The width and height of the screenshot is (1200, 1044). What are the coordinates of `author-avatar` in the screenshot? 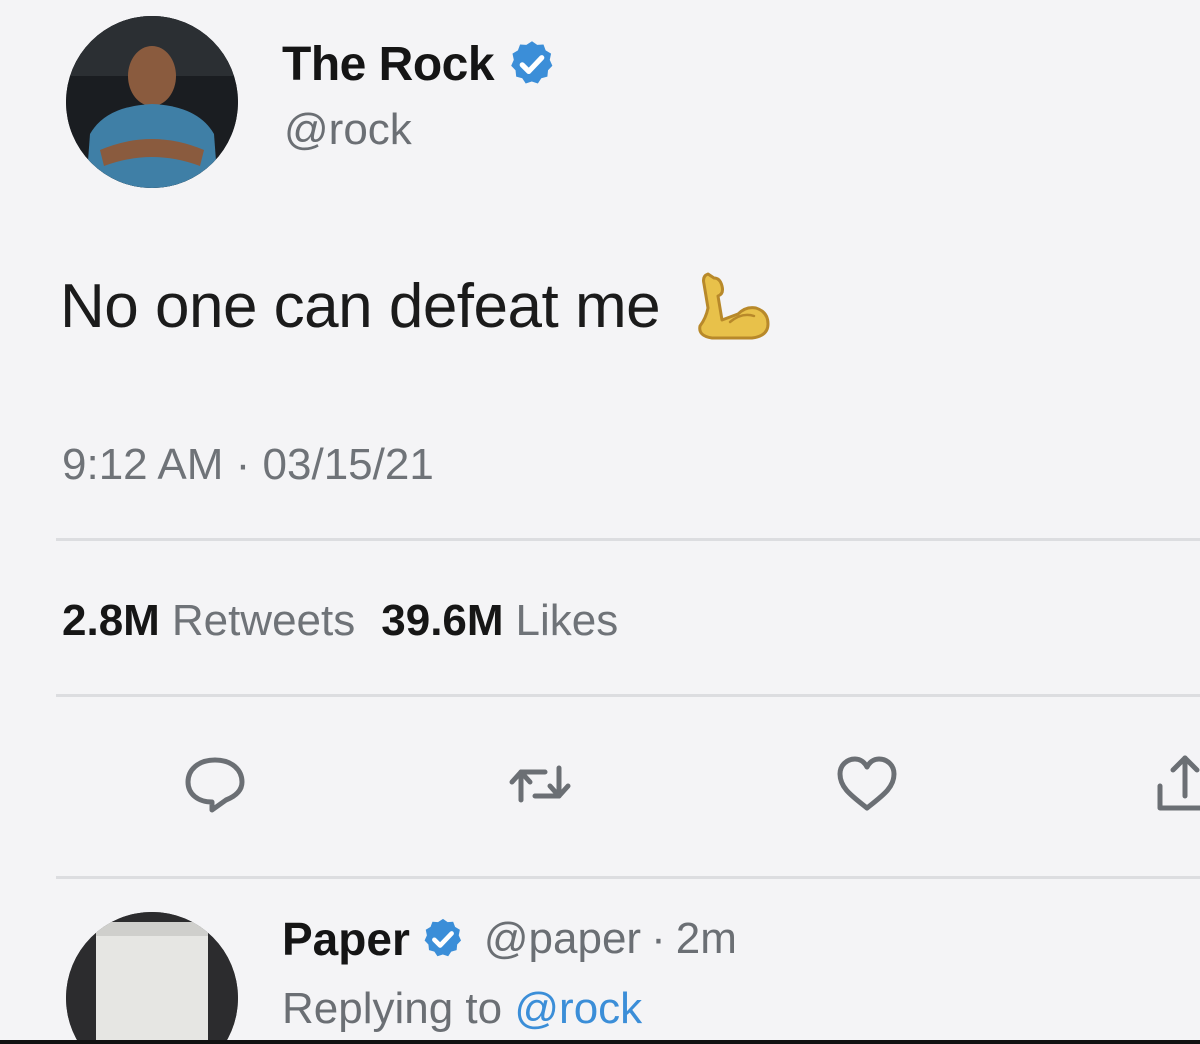 It's located at (152, 102).